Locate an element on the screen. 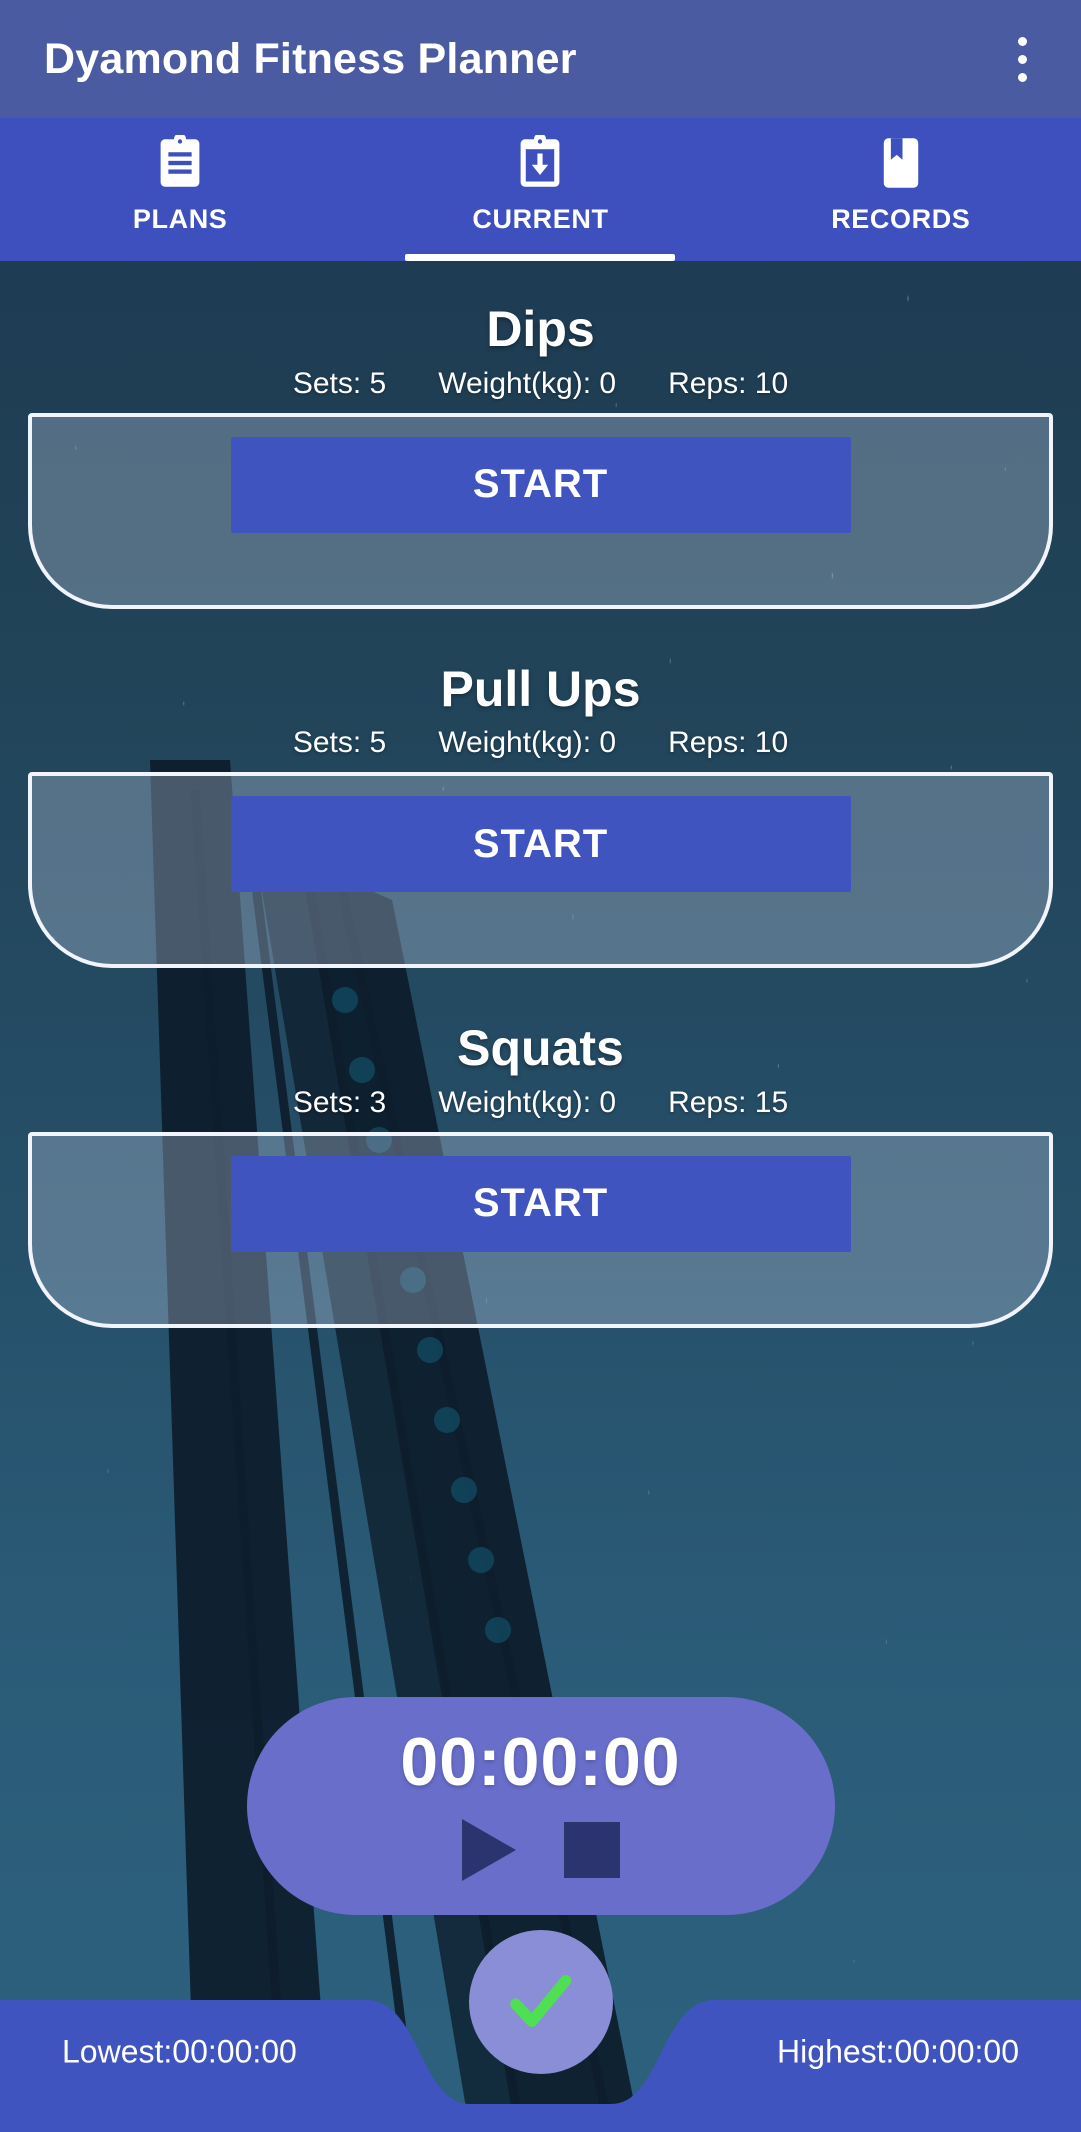  stop-icon is located at coordinates (591, 1850).